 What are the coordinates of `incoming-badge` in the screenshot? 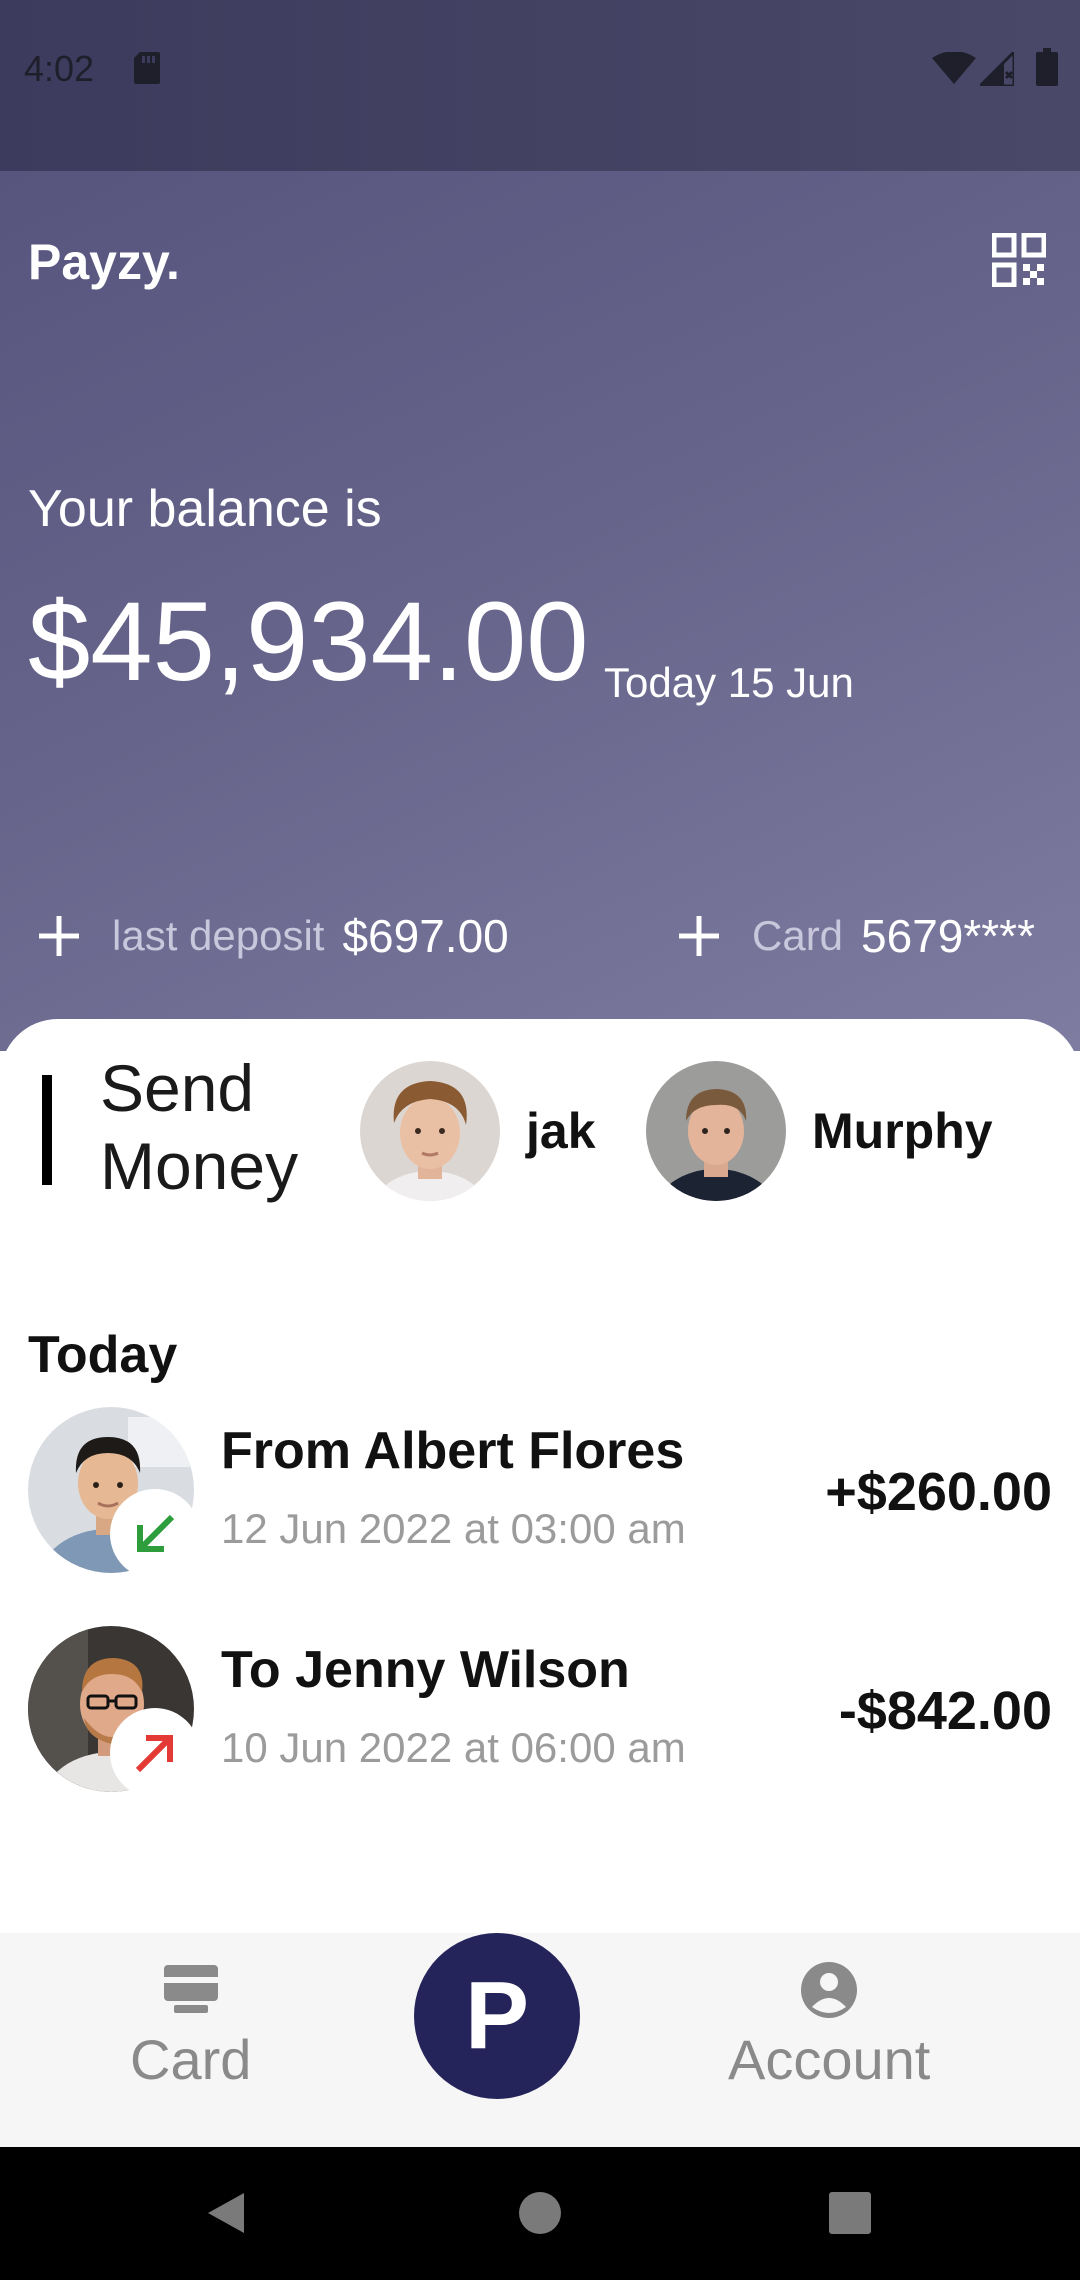 It's located at (155, 1534).